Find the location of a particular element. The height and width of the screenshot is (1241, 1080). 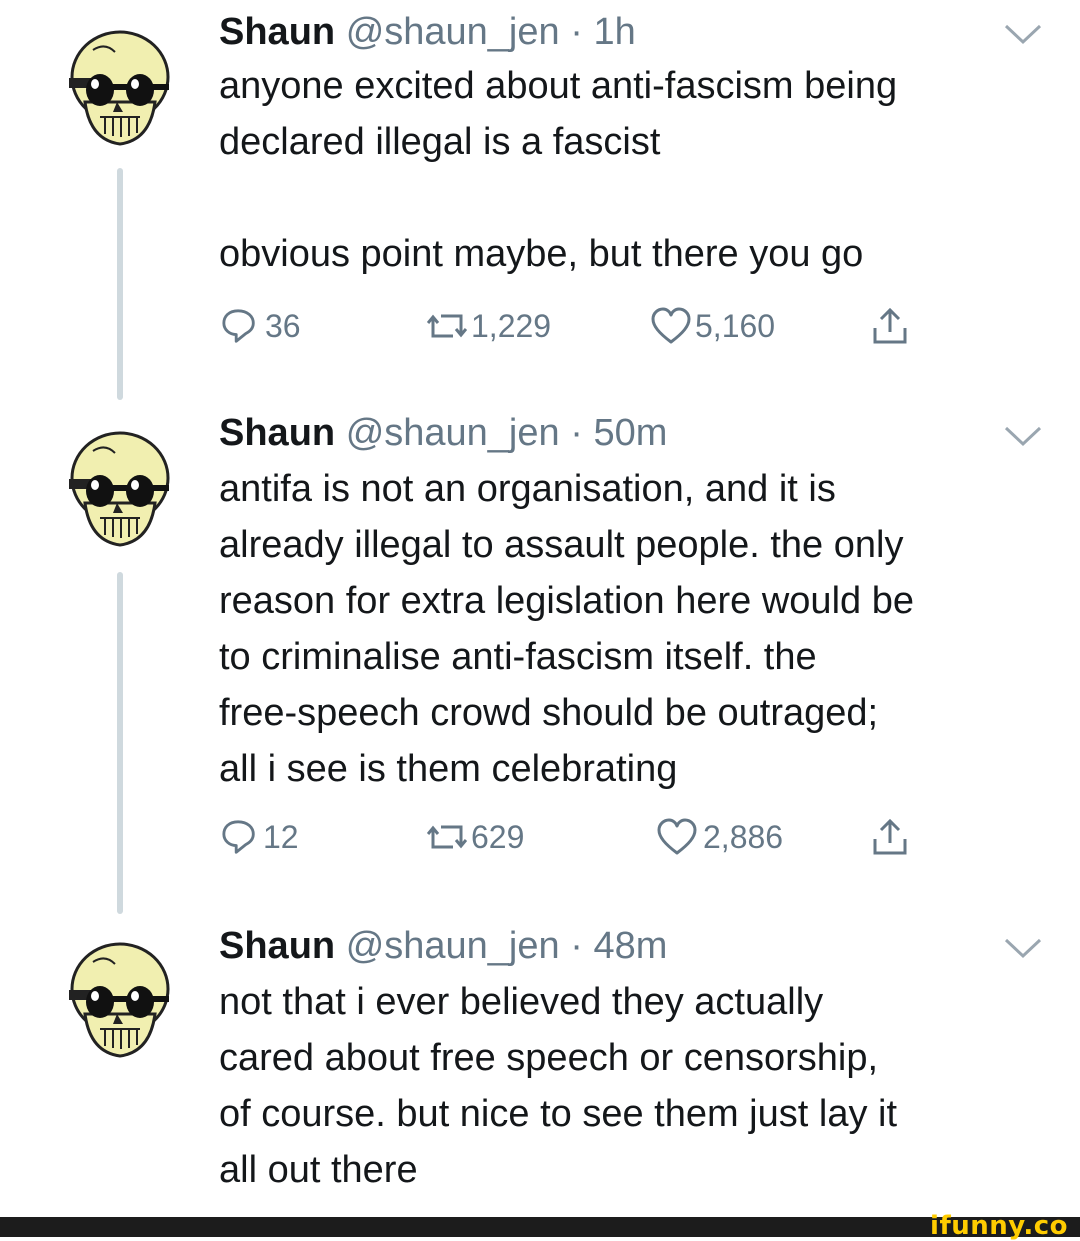

reply-button: 12 is located at coordinates (260, 837).